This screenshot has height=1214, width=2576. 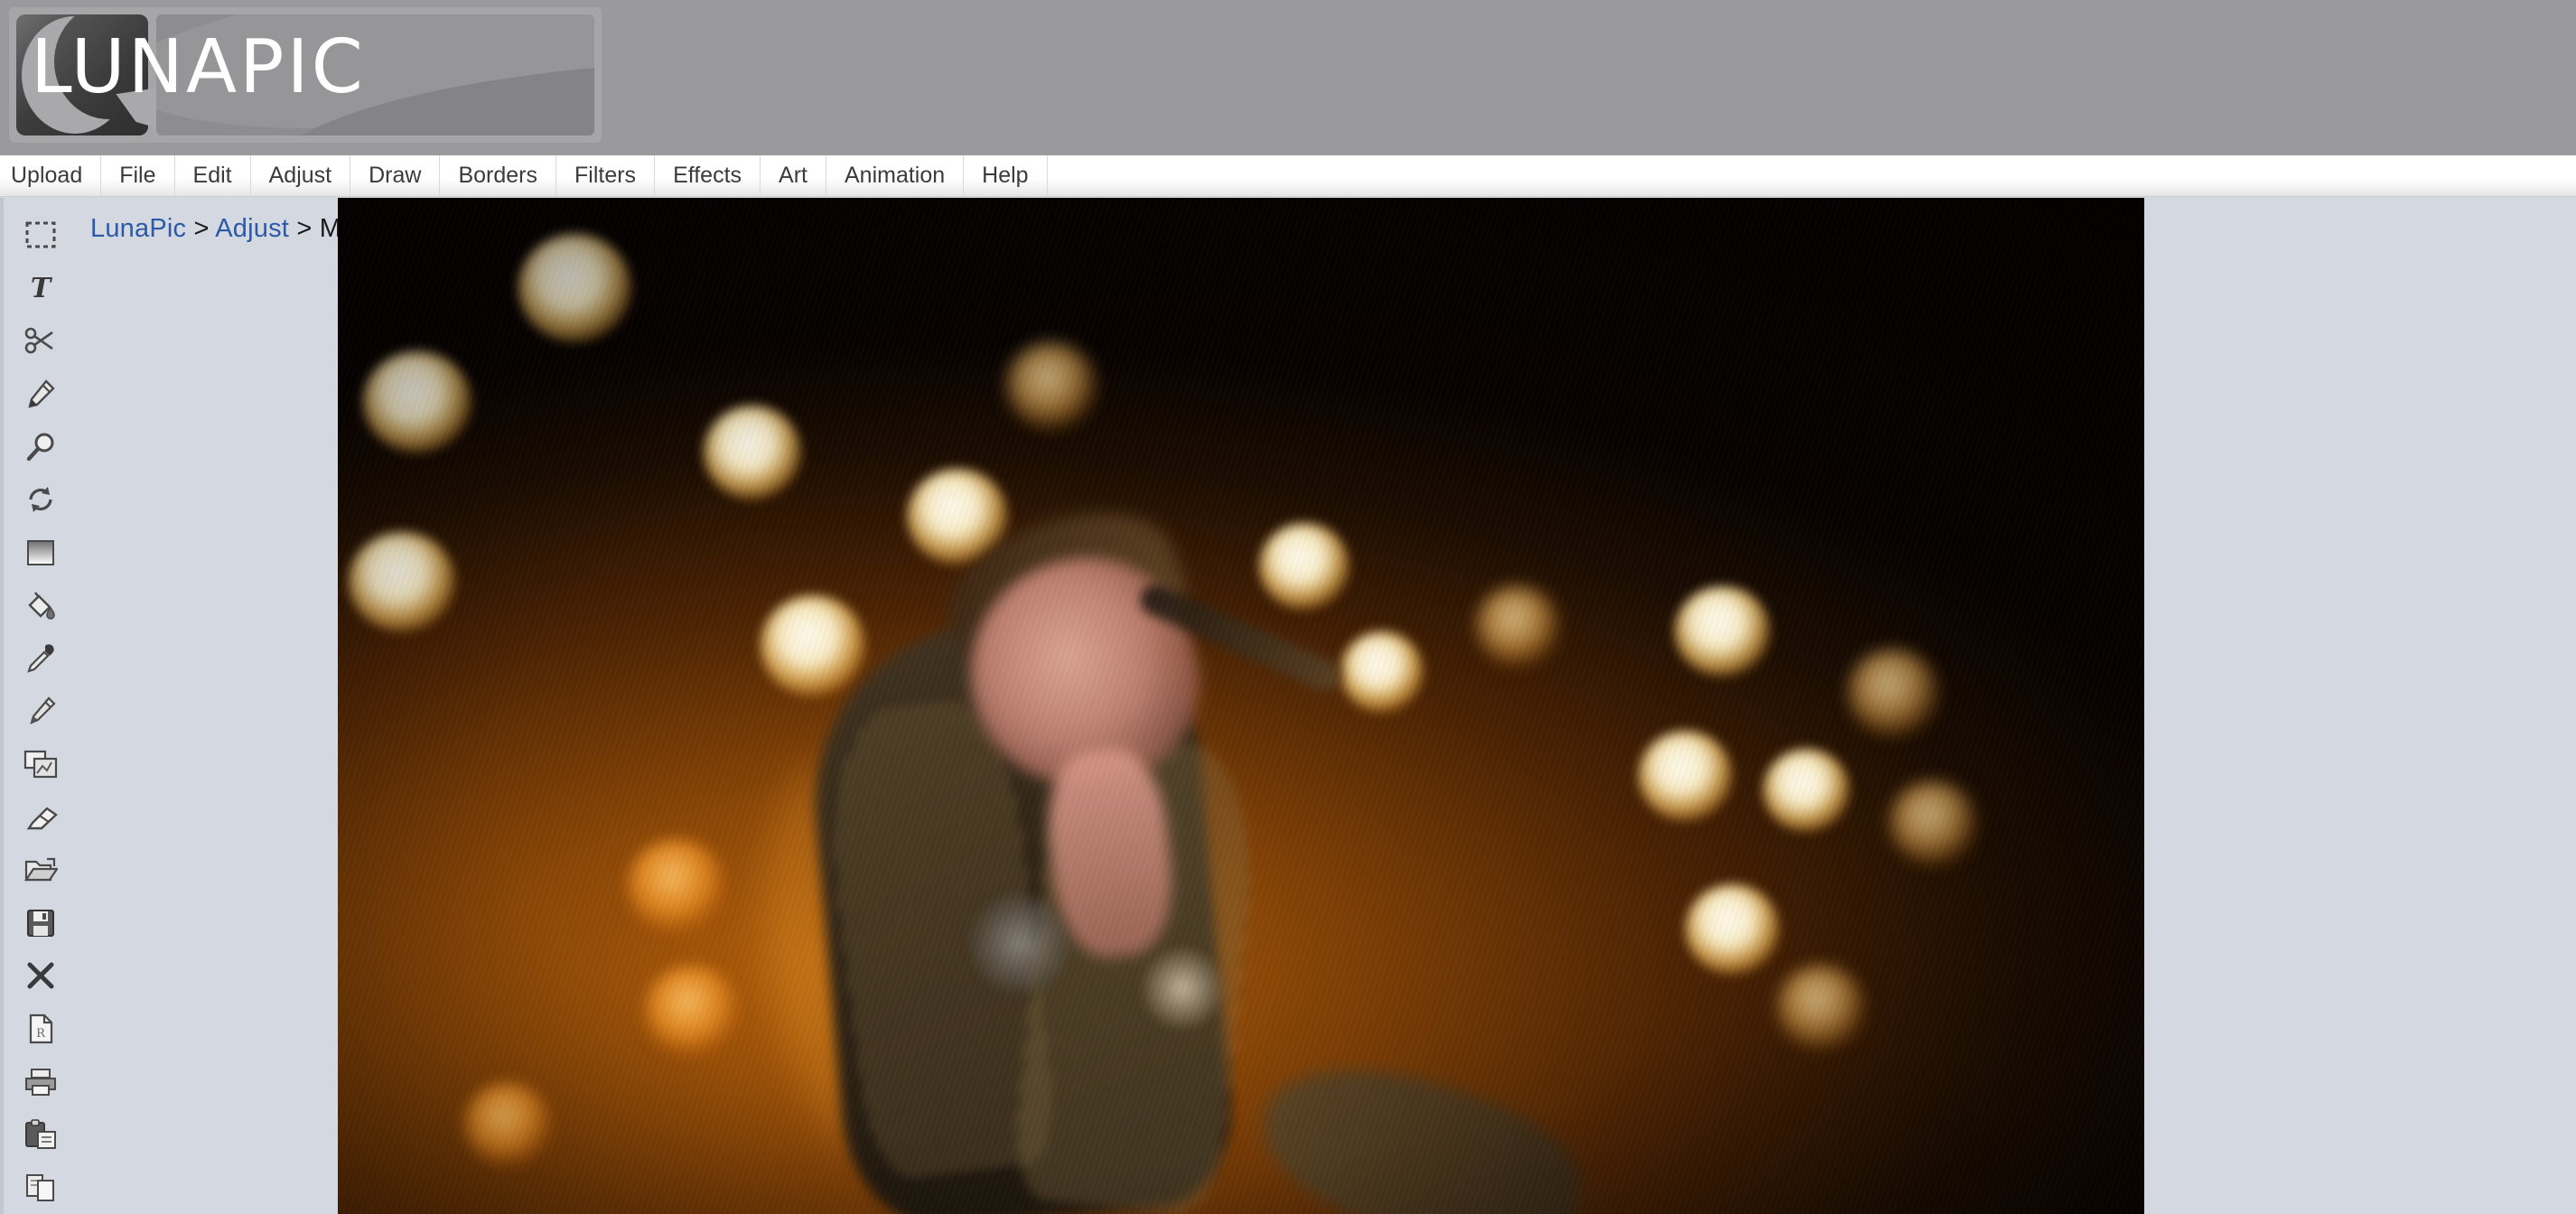 What do you see at coordinates (606, 175) in the screenshot?
I see `menu-filters: Filters` at bounding box center [606, 175].